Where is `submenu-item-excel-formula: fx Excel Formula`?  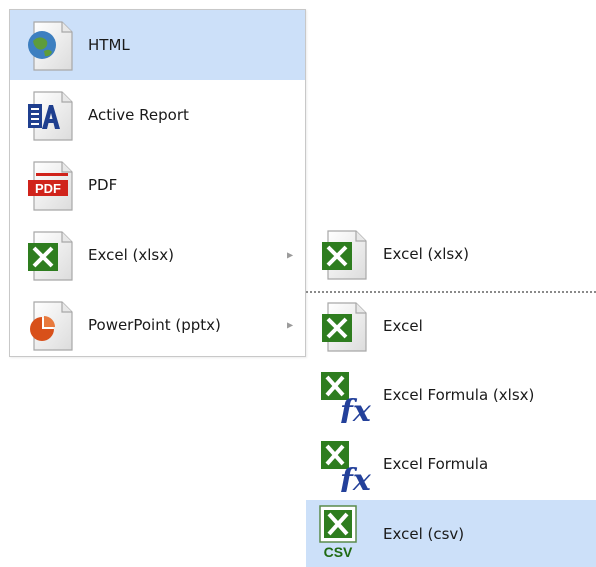
submenu-item-excel-formula: fx Excel Formula is located at coordinates (451, 464).